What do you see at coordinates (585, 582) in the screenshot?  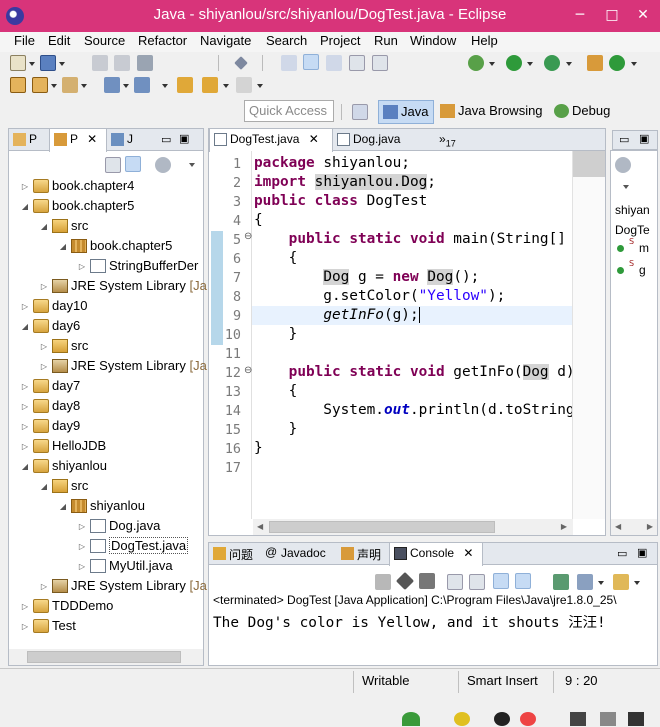 I see `display-console-icon` at bounding box center [585, 582].